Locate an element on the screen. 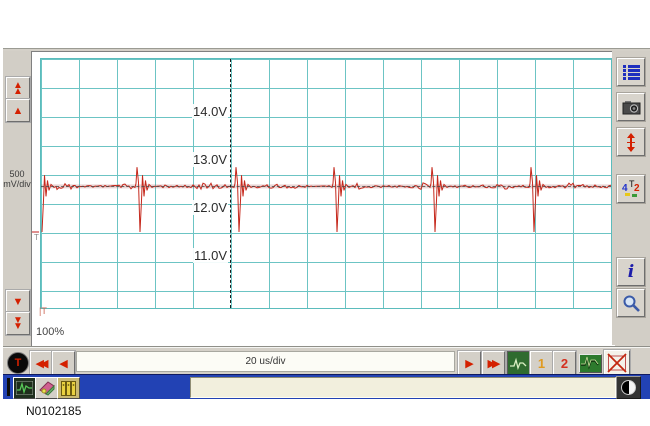 This screenshot has width=650, height=426. double-right-arrow-icon: ▶▶ is located at coordinates (494, 363).